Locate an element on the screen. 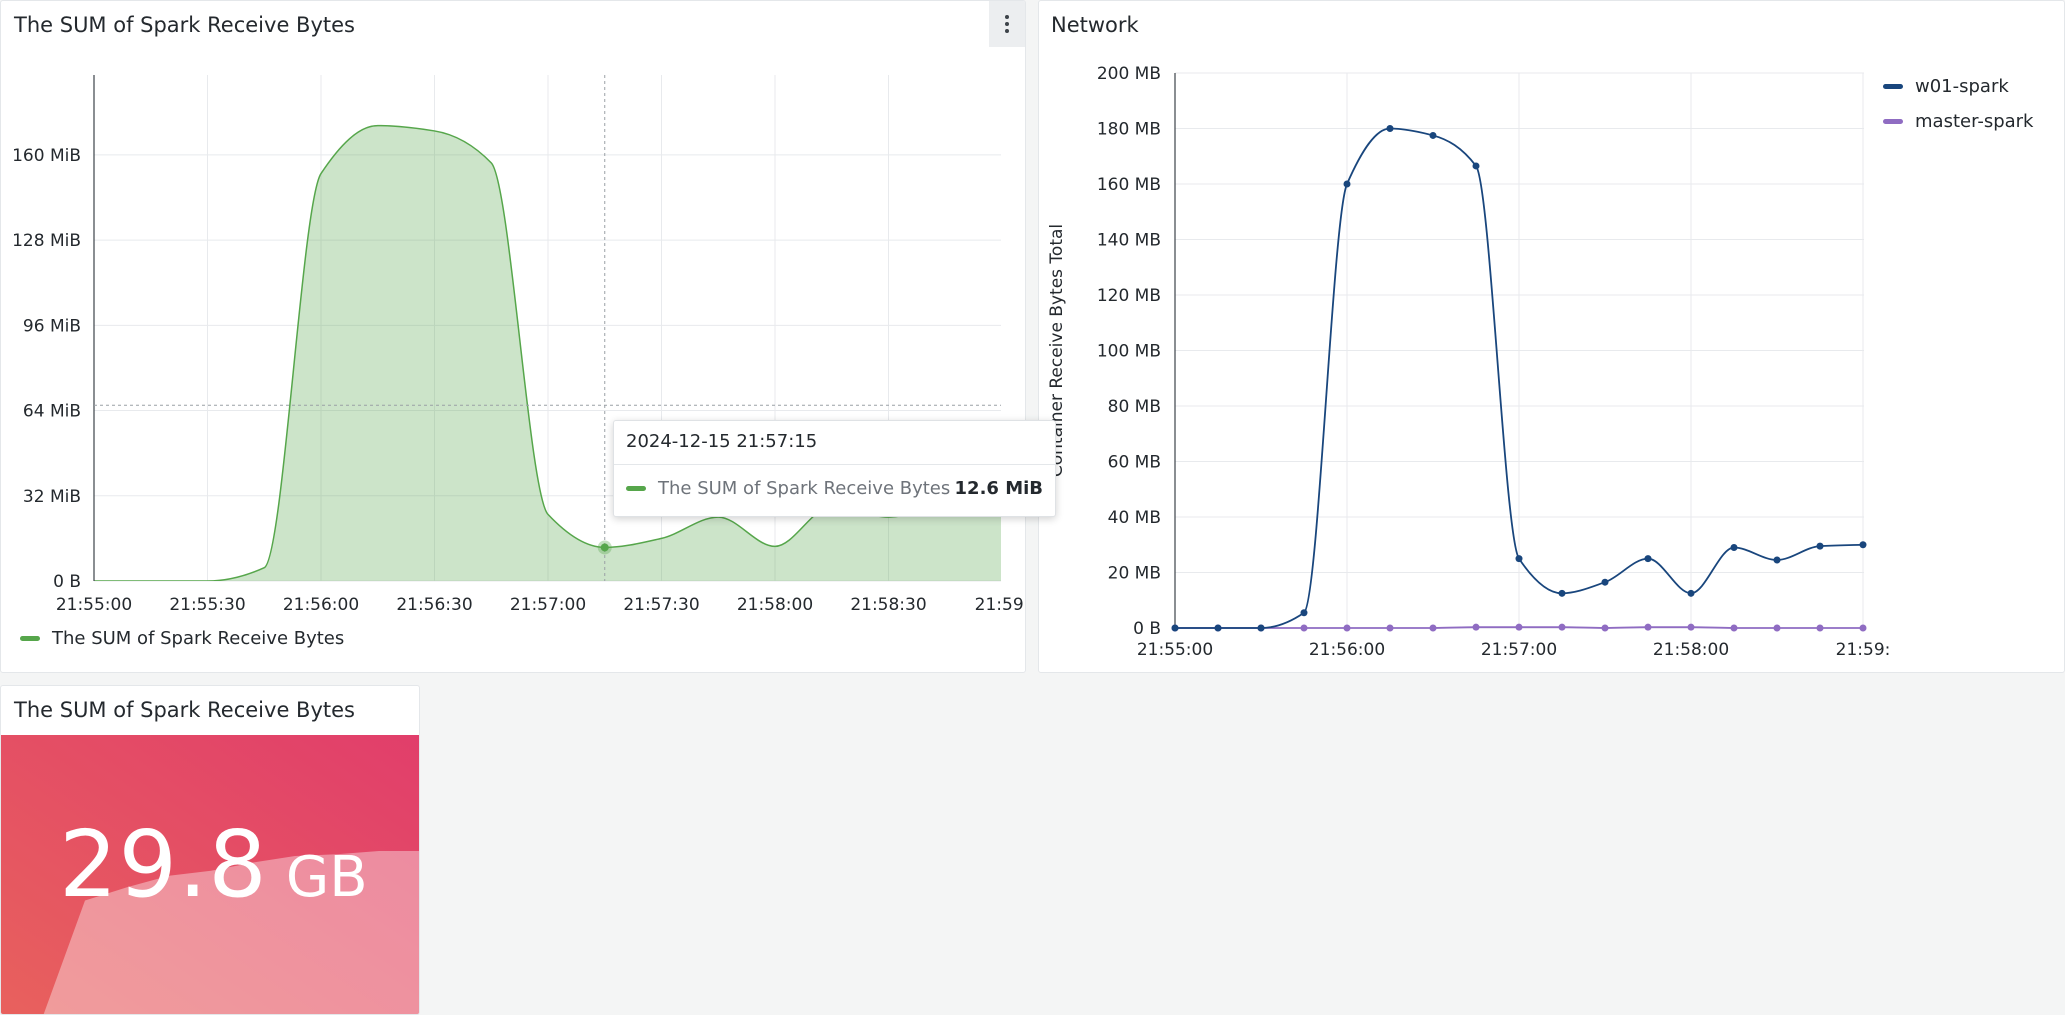  stat-unit: GB is located at coordinates (326, 877).